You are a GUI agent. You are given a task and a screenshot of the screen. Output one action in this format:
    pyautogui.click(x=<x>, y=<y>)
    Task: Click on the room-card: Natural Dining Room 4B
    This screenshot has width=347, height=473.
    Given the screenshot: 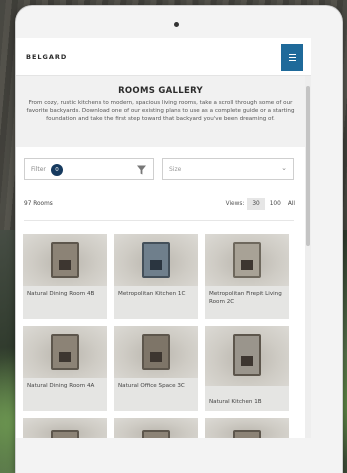 What is the action you would take?
    pyautogui.click(x=65, y=276)
    